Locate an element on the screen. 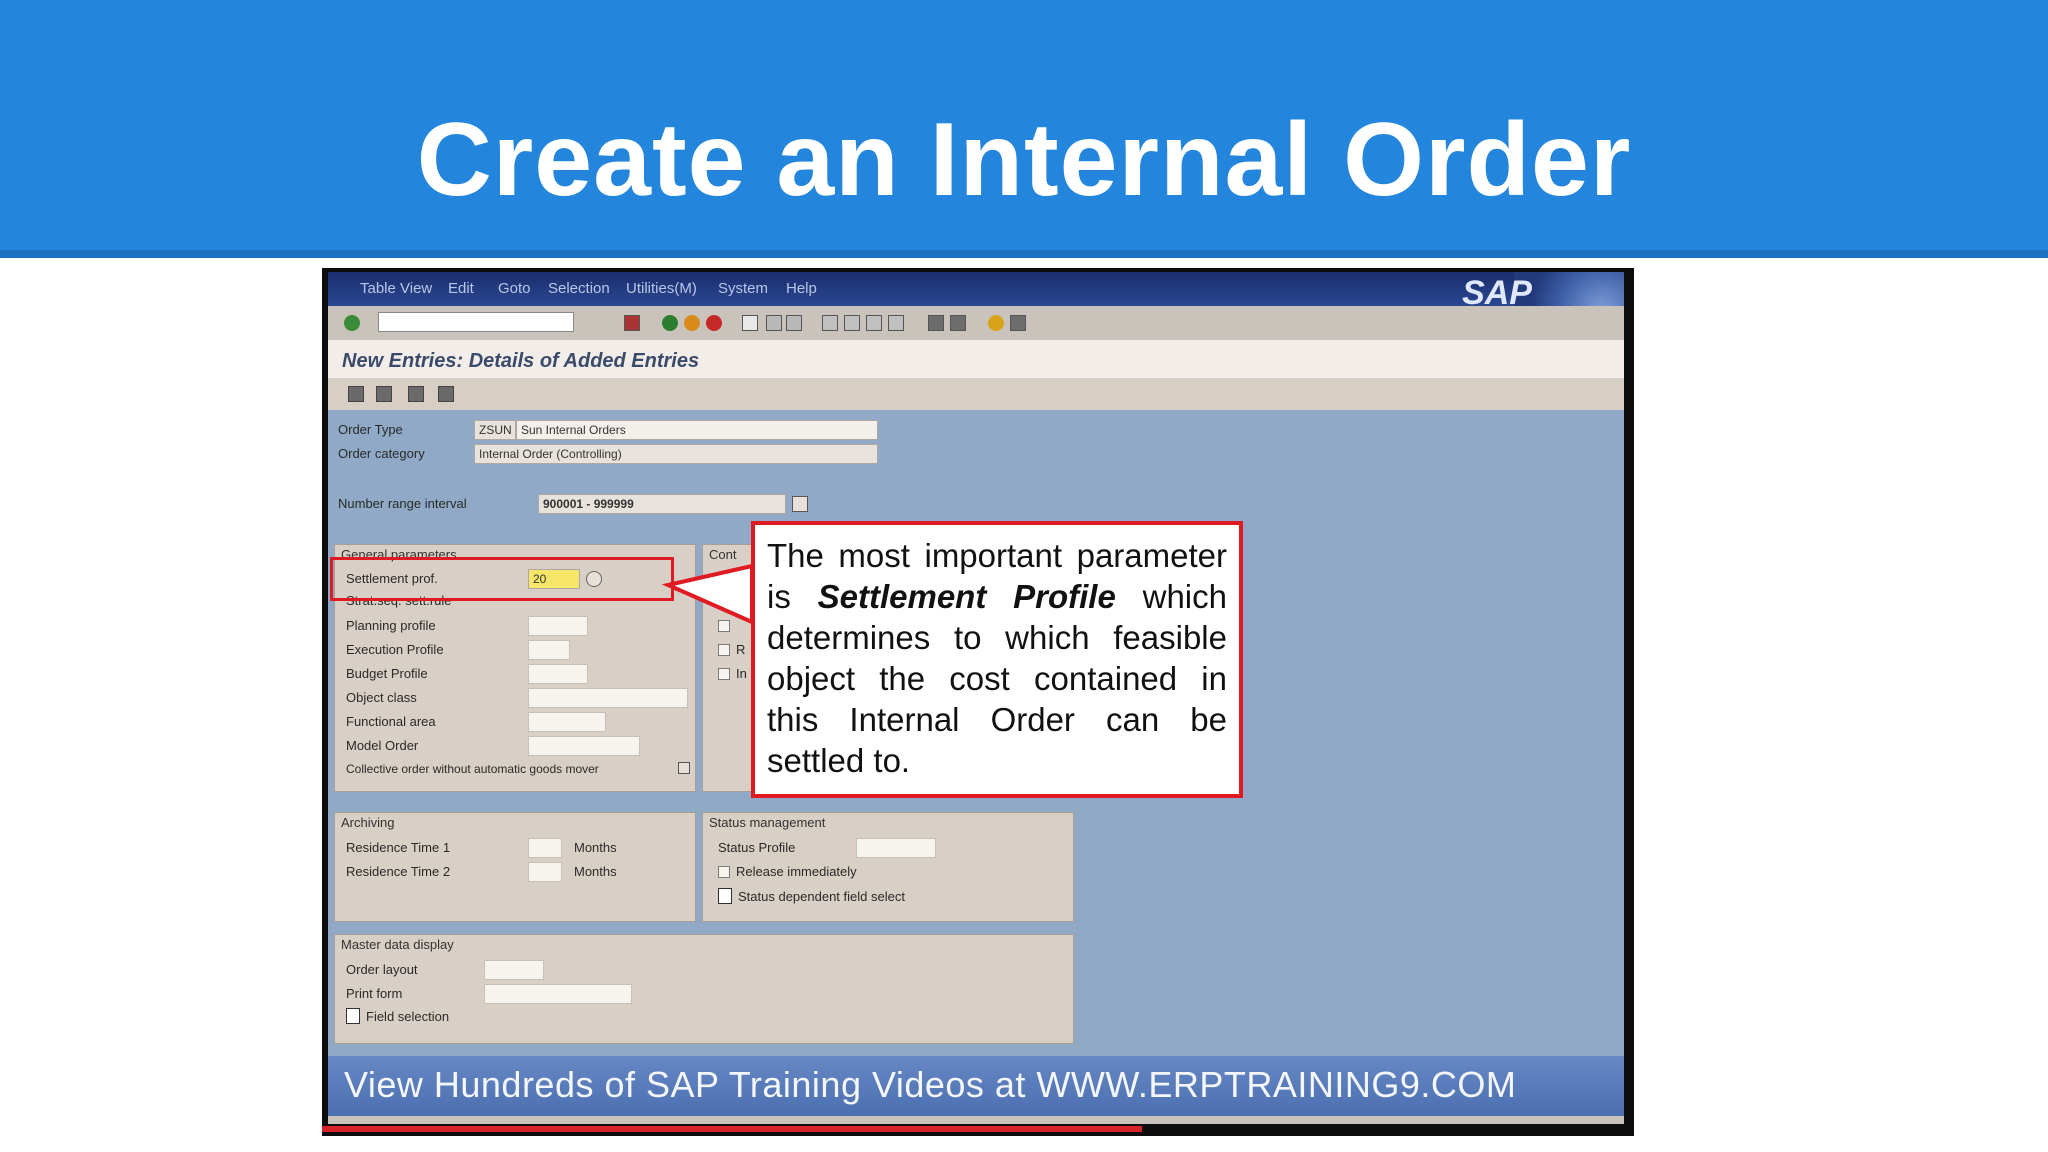  menu-help: Help is located at coordinates (801, 288).